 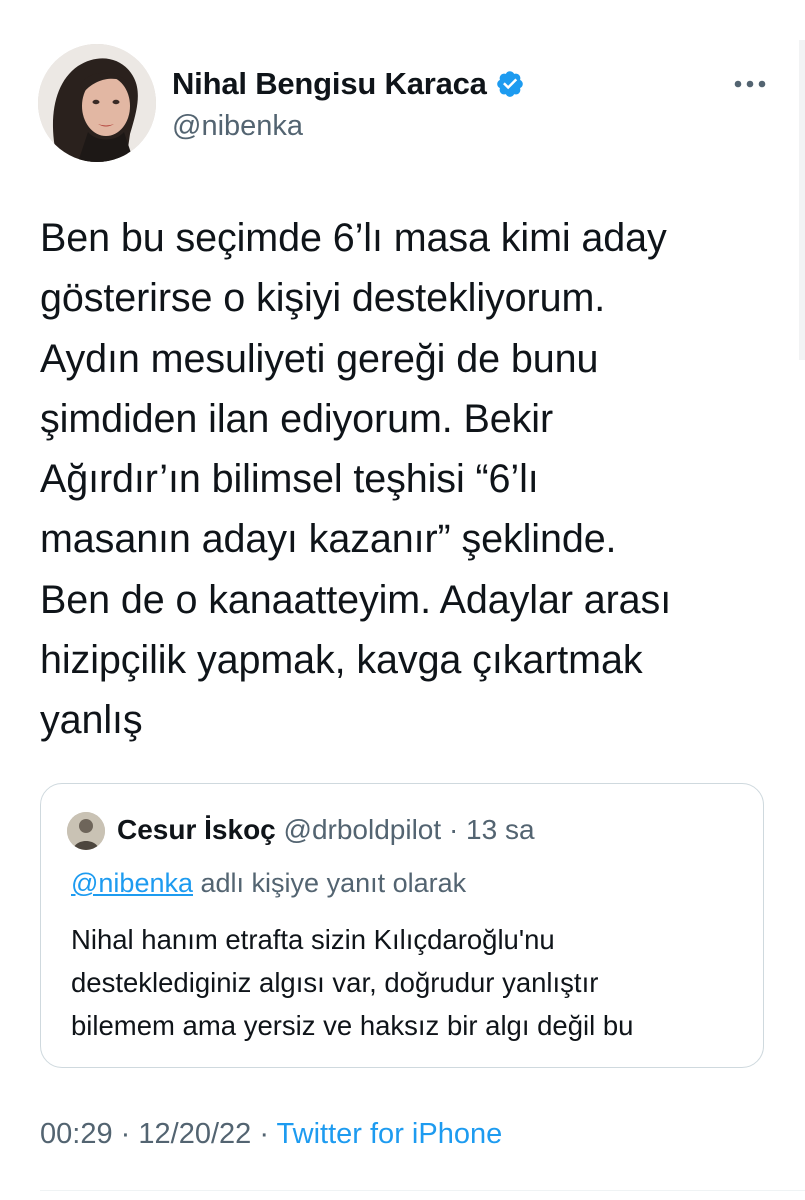 What do you see at coordinates (76, 1134) in the screenshot?
I see `tweet-time: 00:29` at bounding box center [76, 1134].